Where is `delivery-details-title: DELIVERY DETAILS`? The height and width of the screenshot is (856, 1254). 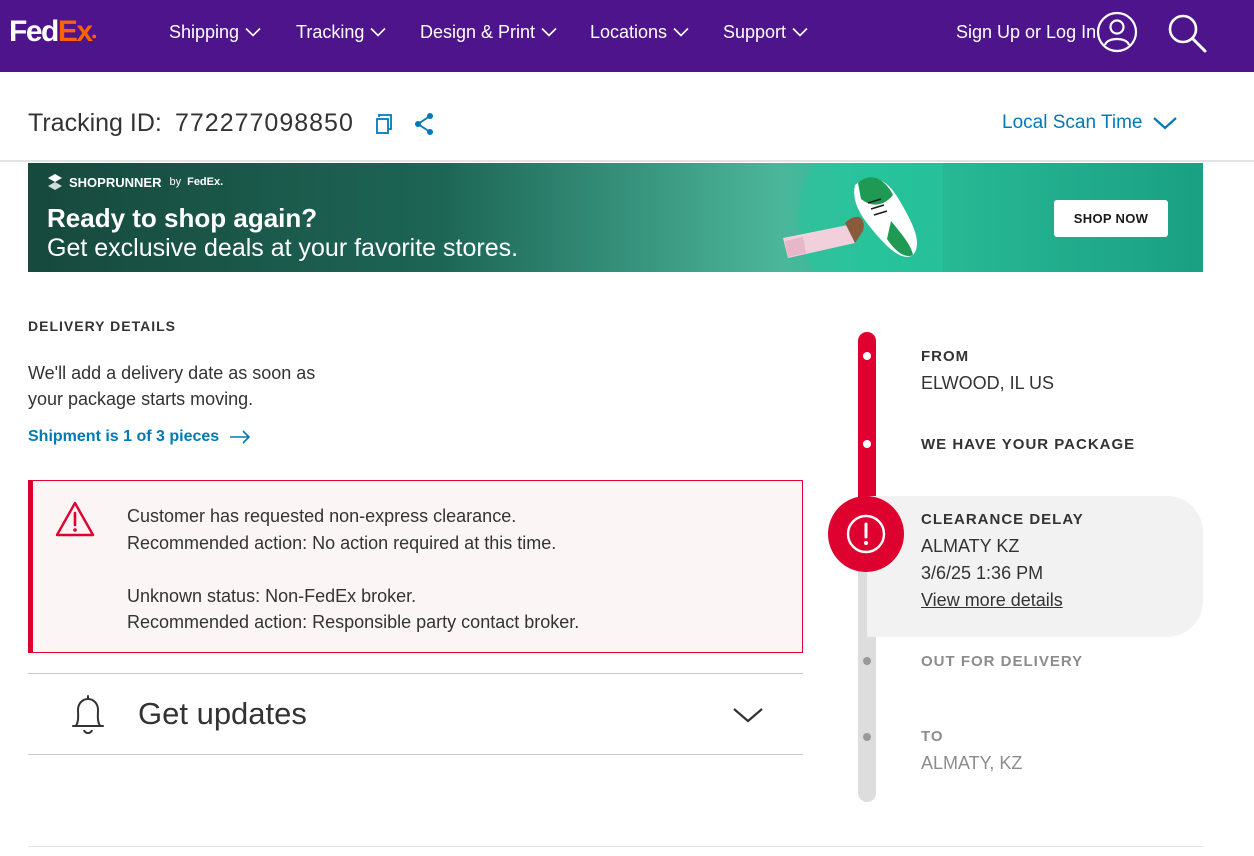 delivery-details-title: DELIVERY DETAILS is located at coordinates (102, 326).